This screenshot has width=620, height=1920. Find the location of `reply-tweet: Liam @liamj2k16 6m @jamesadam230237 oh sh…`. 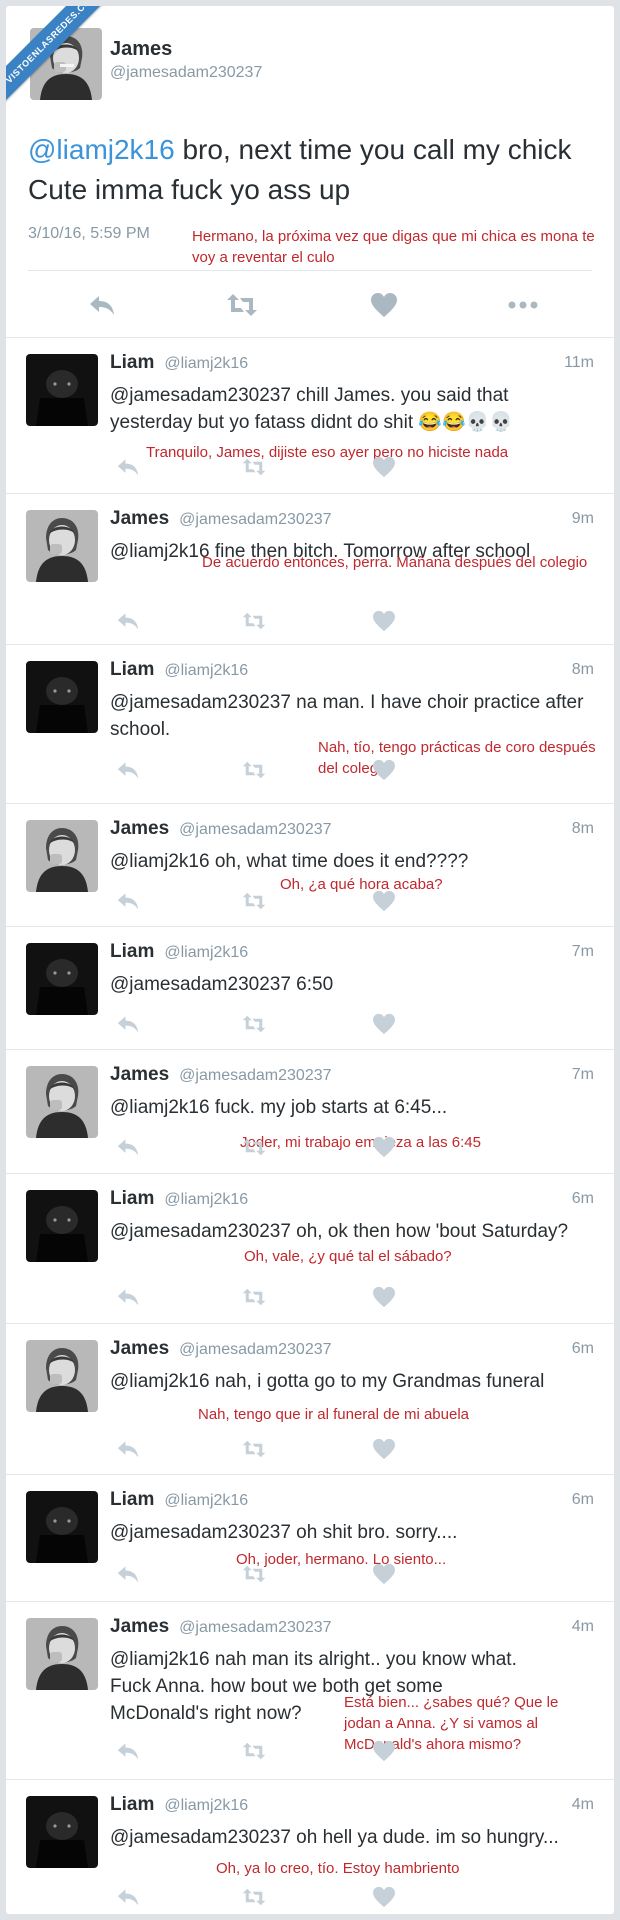

reply-tweet: Liam @liamj2k16 6m @jamesadam230237 oh sh… is located at coordinates (310, 1538).